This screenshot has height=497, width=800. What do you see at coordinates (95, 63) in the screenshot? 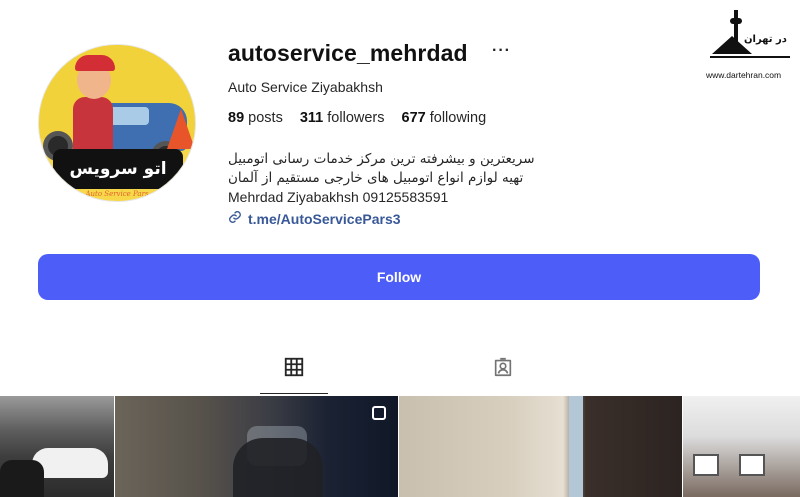
I see `avatar-mechanic-cap` at bounding box center [95, 63].